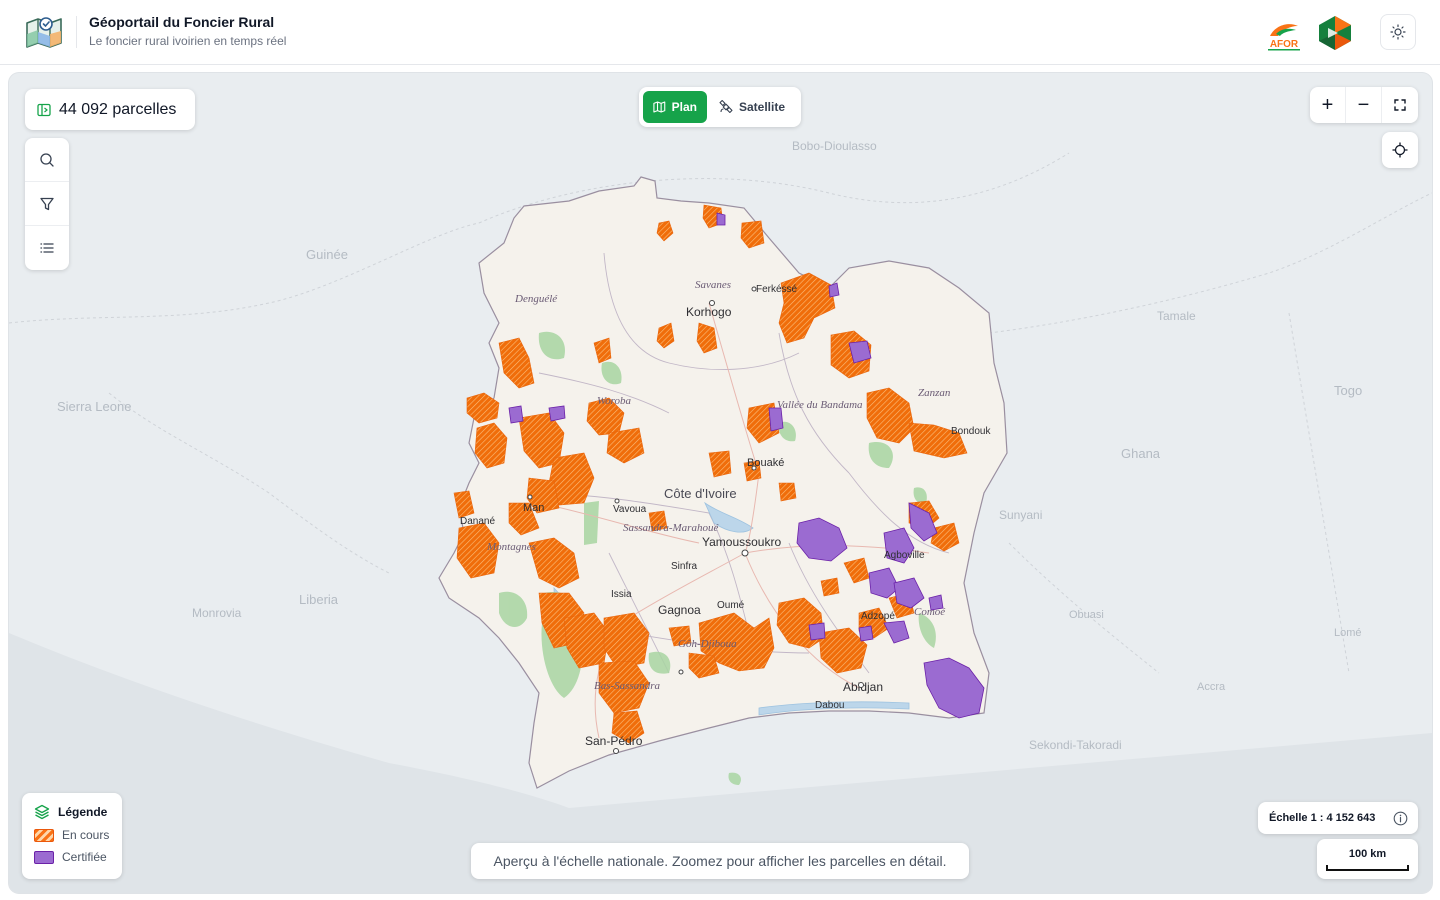 The height and width of the screenshot is (900, 1440). What do you see at coordinates (1367, 868) in the screenshot?
I see `scale-bar-line` at bounding box center [1367, 868].